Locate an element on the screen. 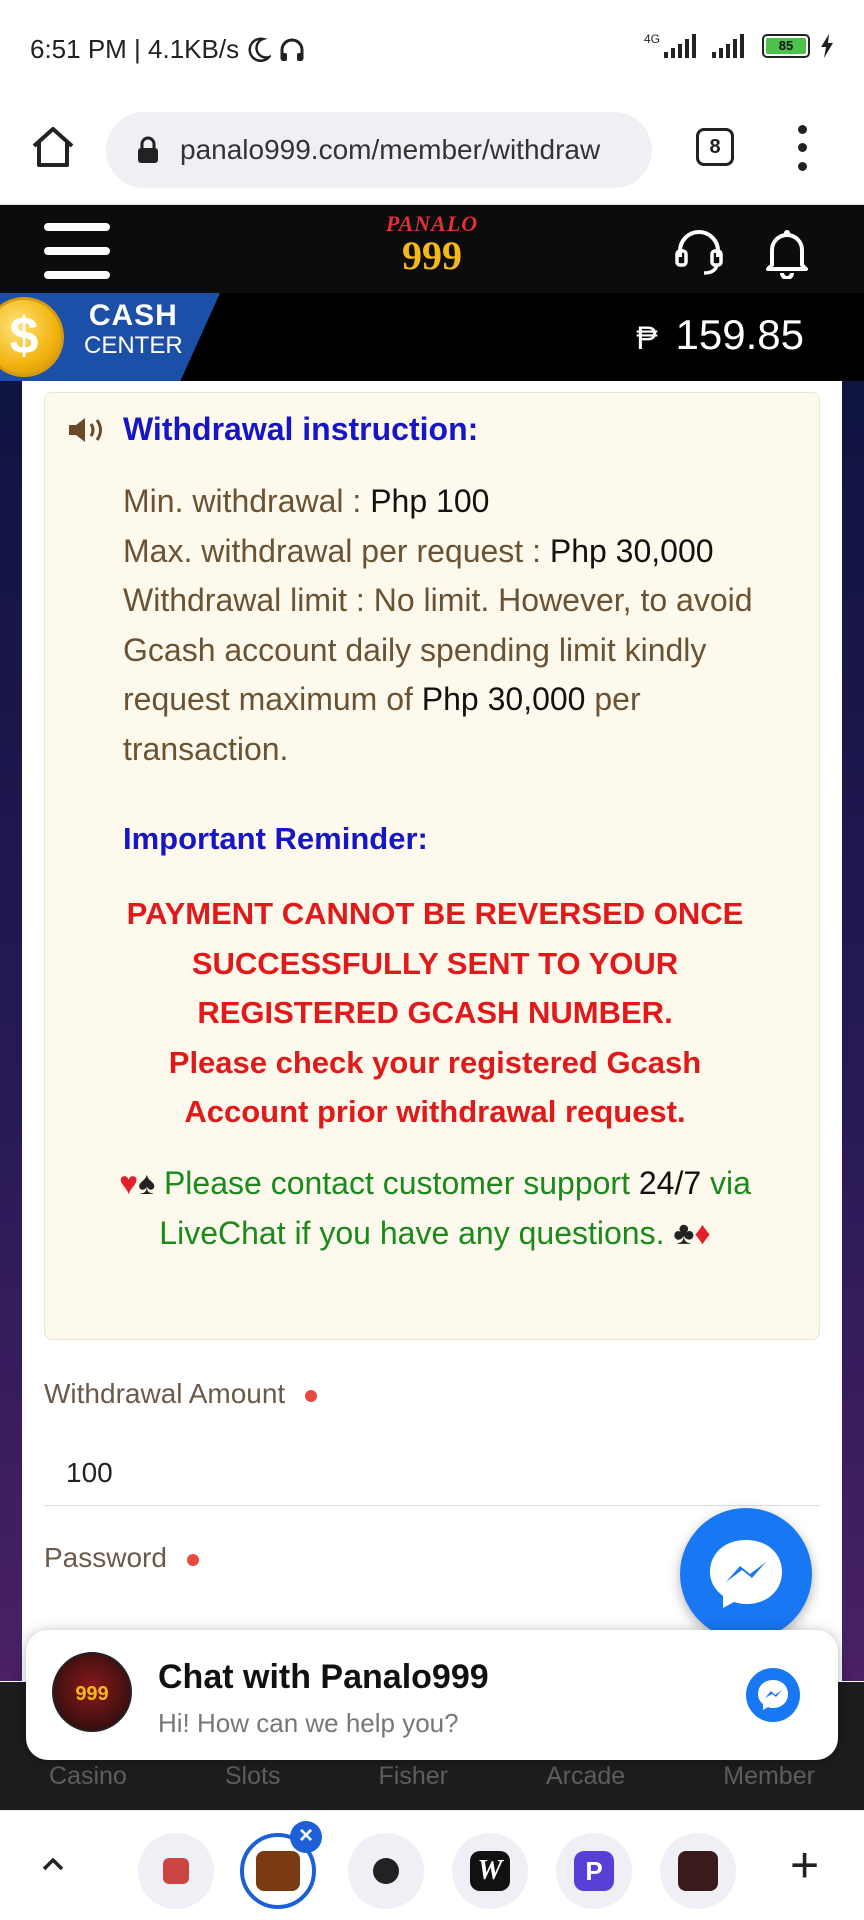 The height and width of the screenshot is (1920, 864). site-header: PANALO 999 is located at coordinates (432, 249).